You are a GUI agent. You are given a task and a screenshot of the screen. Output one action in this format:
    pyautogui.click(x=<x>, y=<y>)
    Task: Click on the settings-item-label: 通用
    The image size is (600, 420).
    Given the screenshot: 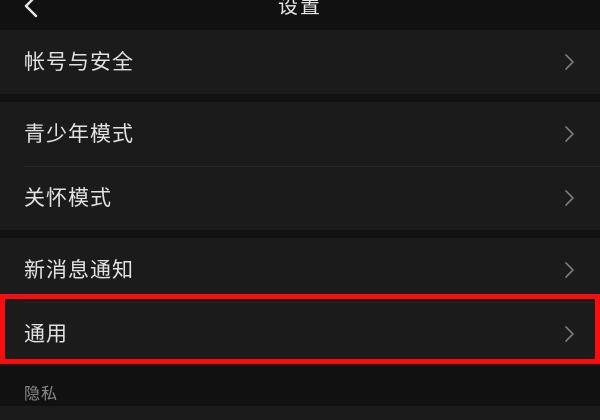 What is the action you would take?
    pyautogui.click(x=46, y=334)
    